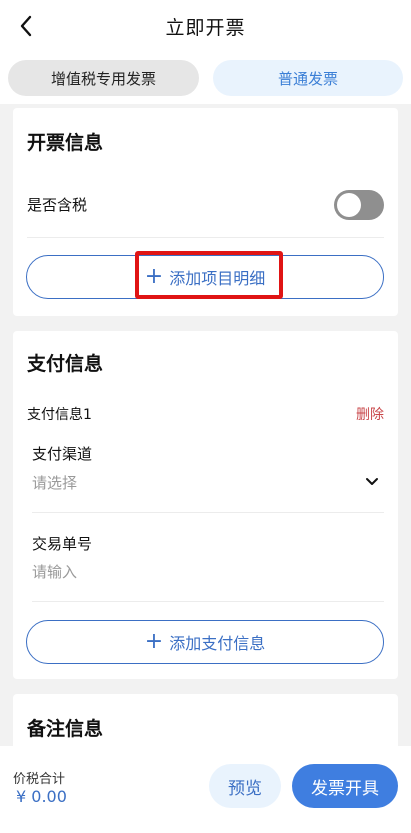 The image size is (411, 833). Describe the element at coordinates (217, 278) in the screenshot. I see `add-item-detail-label: 添加项目明细` at that location.